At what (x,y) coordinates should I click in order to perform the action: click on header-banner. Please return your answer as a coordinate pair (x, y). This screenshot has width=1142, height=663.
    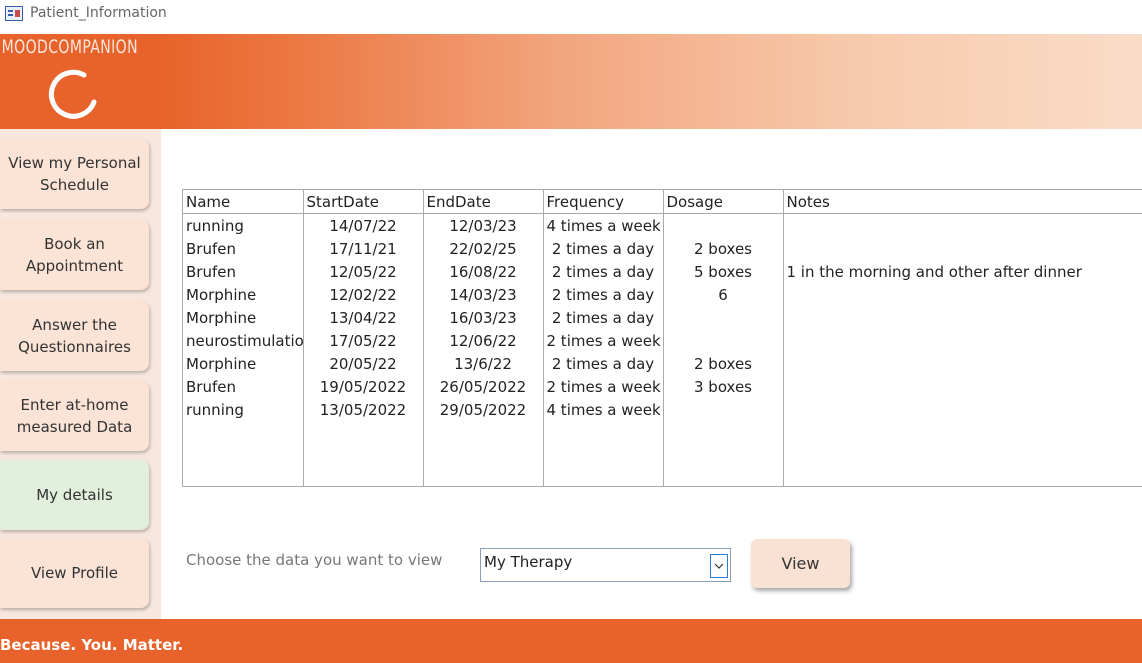
    Looking at the image, I should click on (651, 81).